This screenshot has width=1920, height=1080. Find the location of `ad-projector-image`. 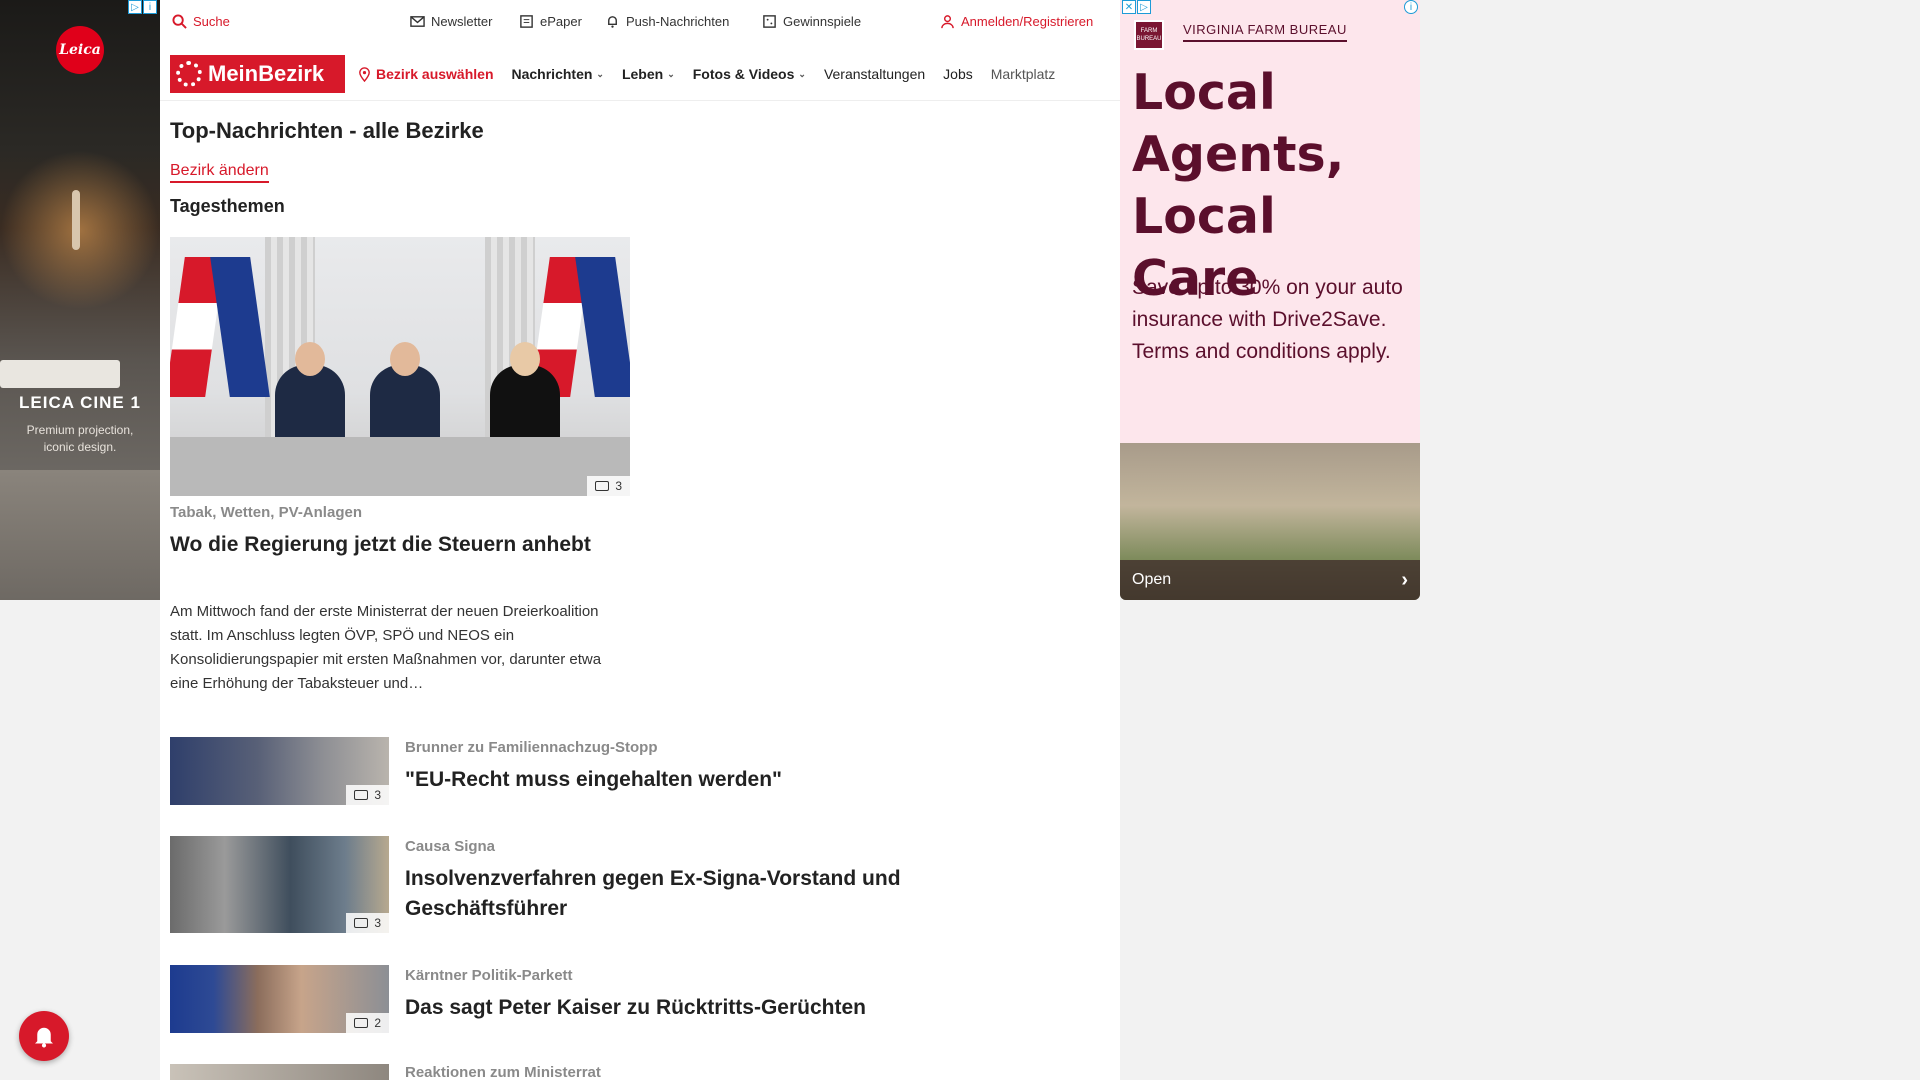

ad-projector-image is located at coordinates (60, 374).